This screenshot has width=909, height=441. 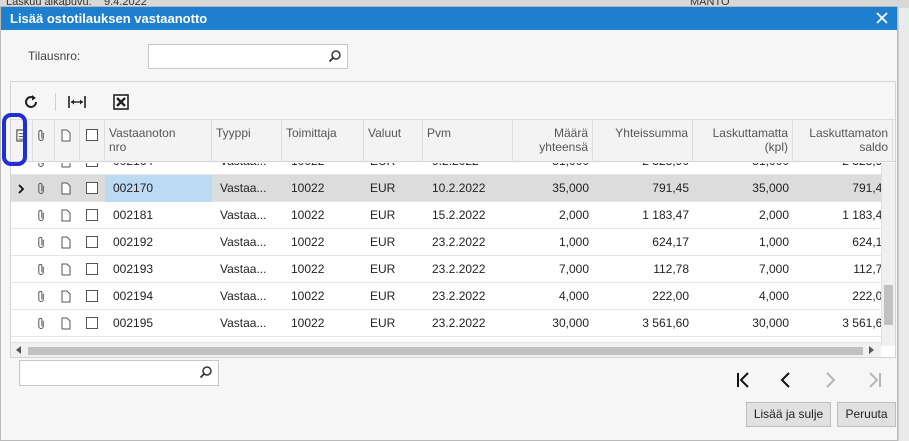 What do you see at coordinates (553, 188) in the screenshot?
I see `cell-maara: 35,000` at bounding box center [553, 188].